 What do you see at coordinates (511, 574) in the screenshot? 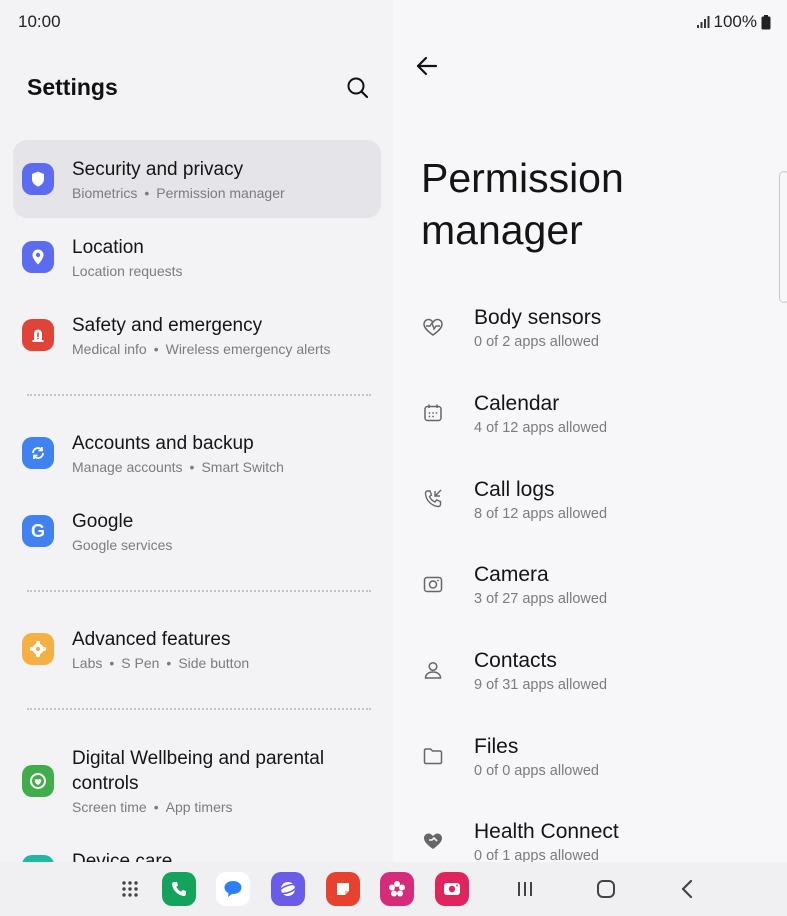
I see `permission-name: Camera` at bounding box center [511, 574].